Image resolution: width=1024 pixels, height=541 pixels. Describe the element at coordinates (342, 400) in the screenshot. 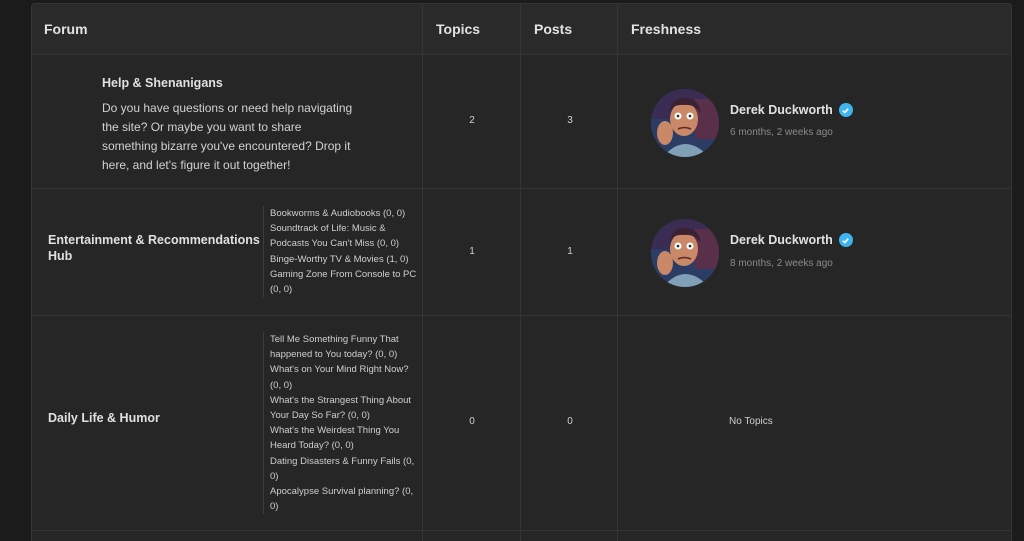

I see `subforum-link: What's the Strangest Thing About` at that location.